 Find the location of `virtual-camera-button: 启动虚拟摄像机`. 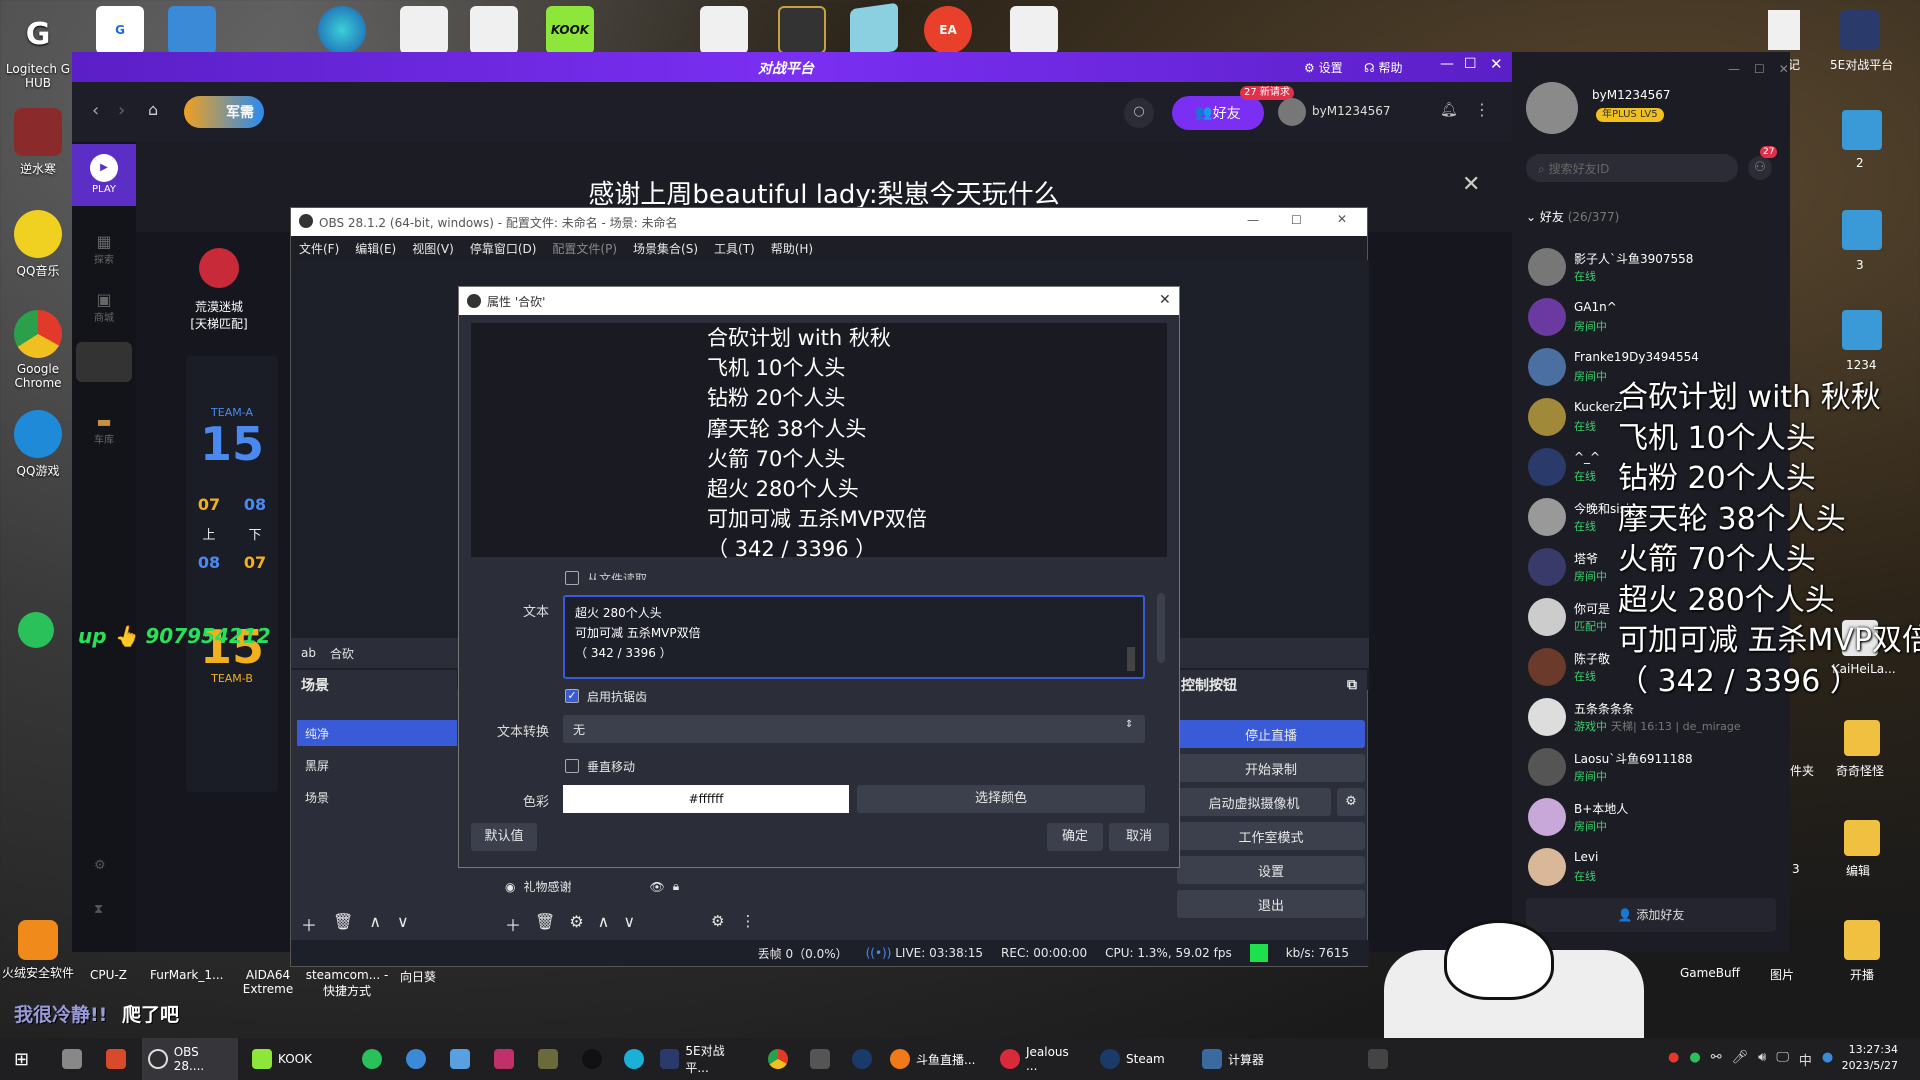

virtual-camera-button: 启动虚拟摄像机 is located at coordinates (1254, 802).